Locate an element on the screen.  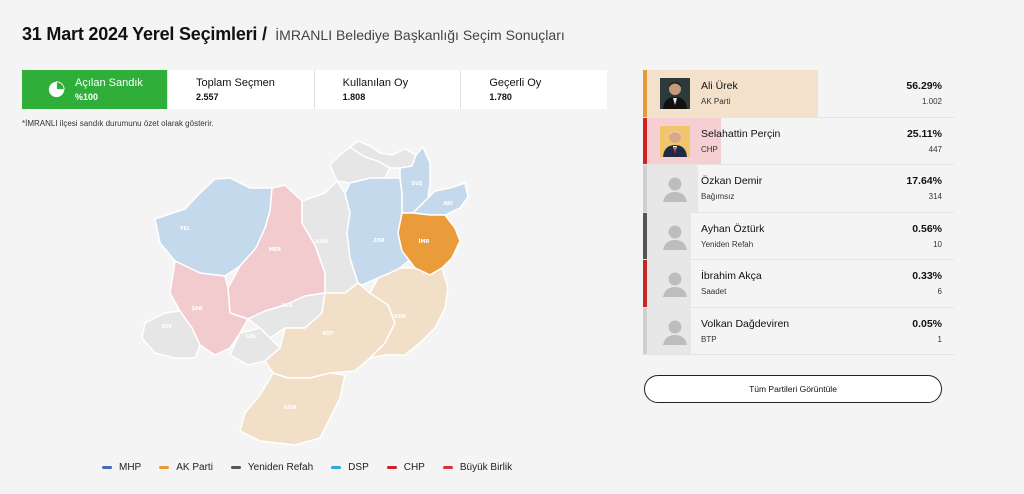
stat-label: Kullanılan Oy is located at coordinates (375, 83).